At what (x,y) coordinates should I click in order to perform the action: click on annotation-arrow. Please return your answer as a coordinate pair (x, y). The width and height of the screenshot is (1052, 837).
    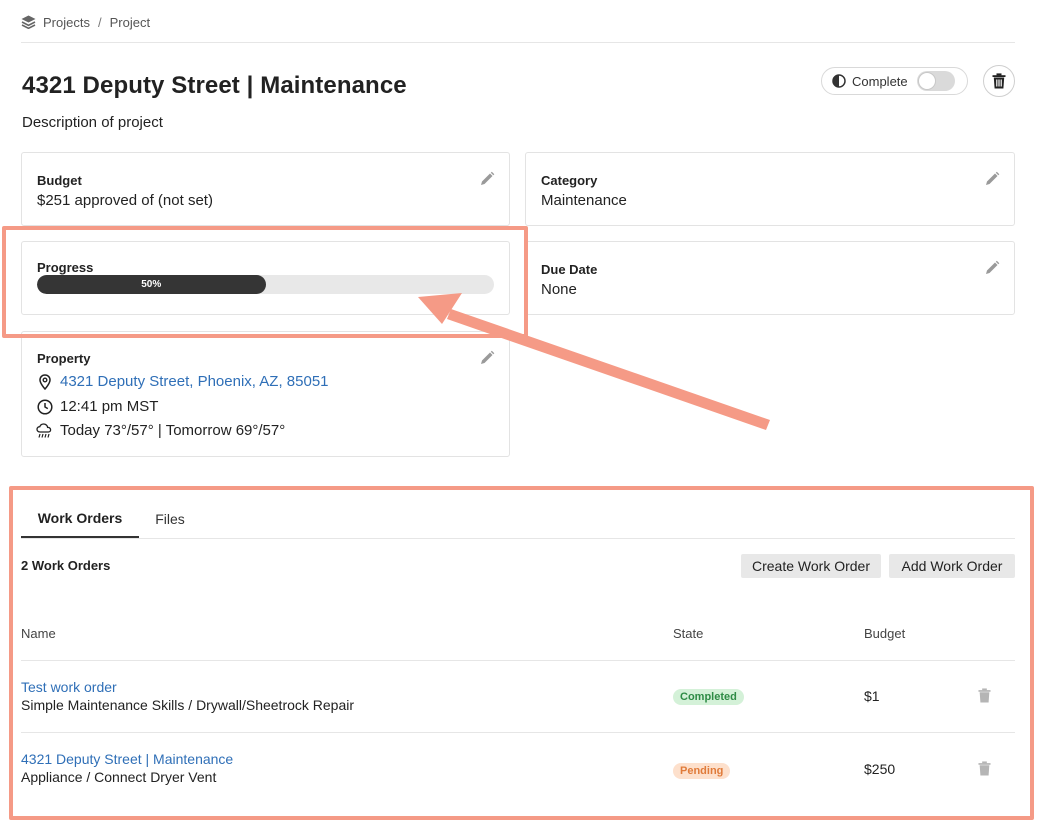
    Looking at the image, I should click on (594, 361).